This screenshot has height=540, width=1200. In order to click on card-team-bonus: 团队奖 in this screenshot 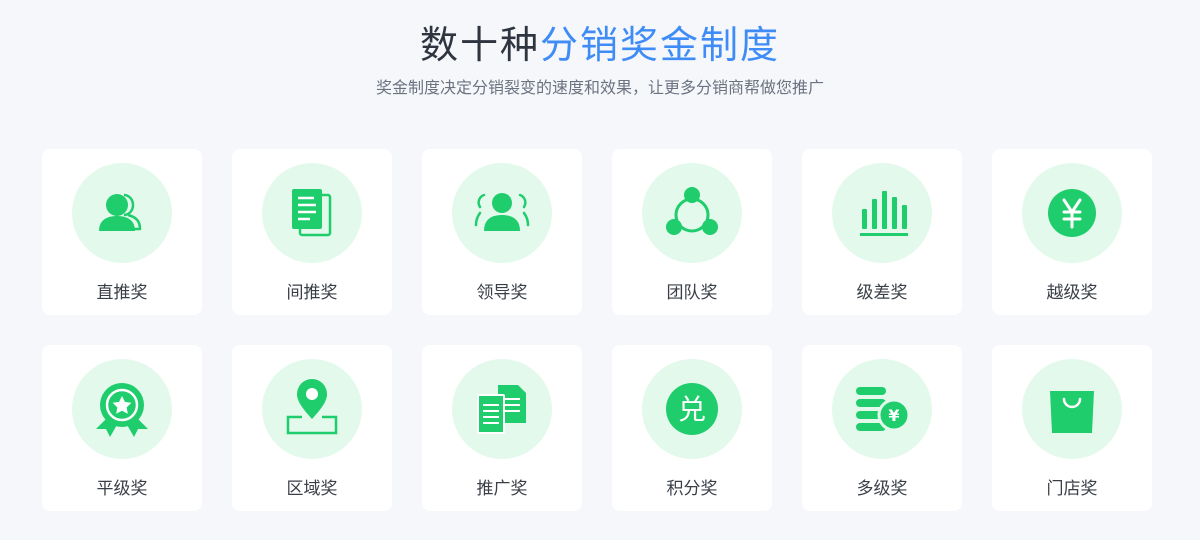, I will do `click(692, 232)`.